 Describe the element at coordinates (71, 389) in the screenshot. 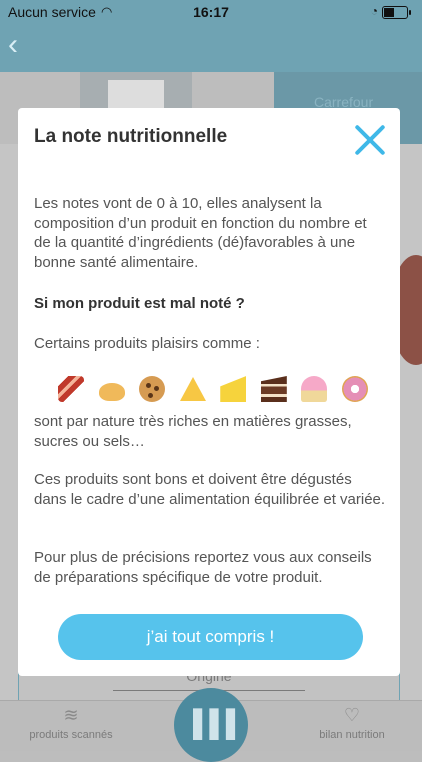

I see `bacon-icon` at that location.